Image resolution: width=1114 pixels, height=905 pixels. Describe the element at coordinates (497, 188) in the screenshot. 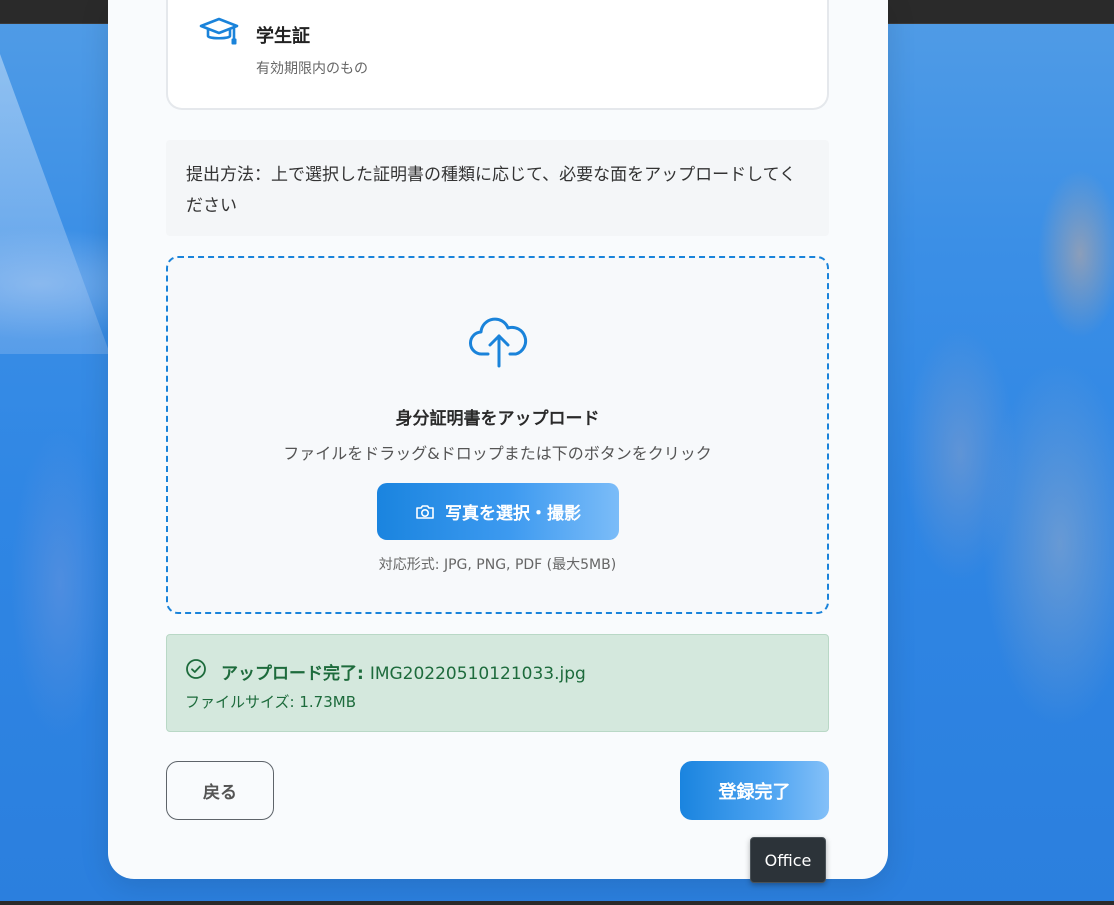

I see `upload-instruction: 提出方法：上で選択した証明書の種類に応じて、必要な面をアップロードしてください` at that location.